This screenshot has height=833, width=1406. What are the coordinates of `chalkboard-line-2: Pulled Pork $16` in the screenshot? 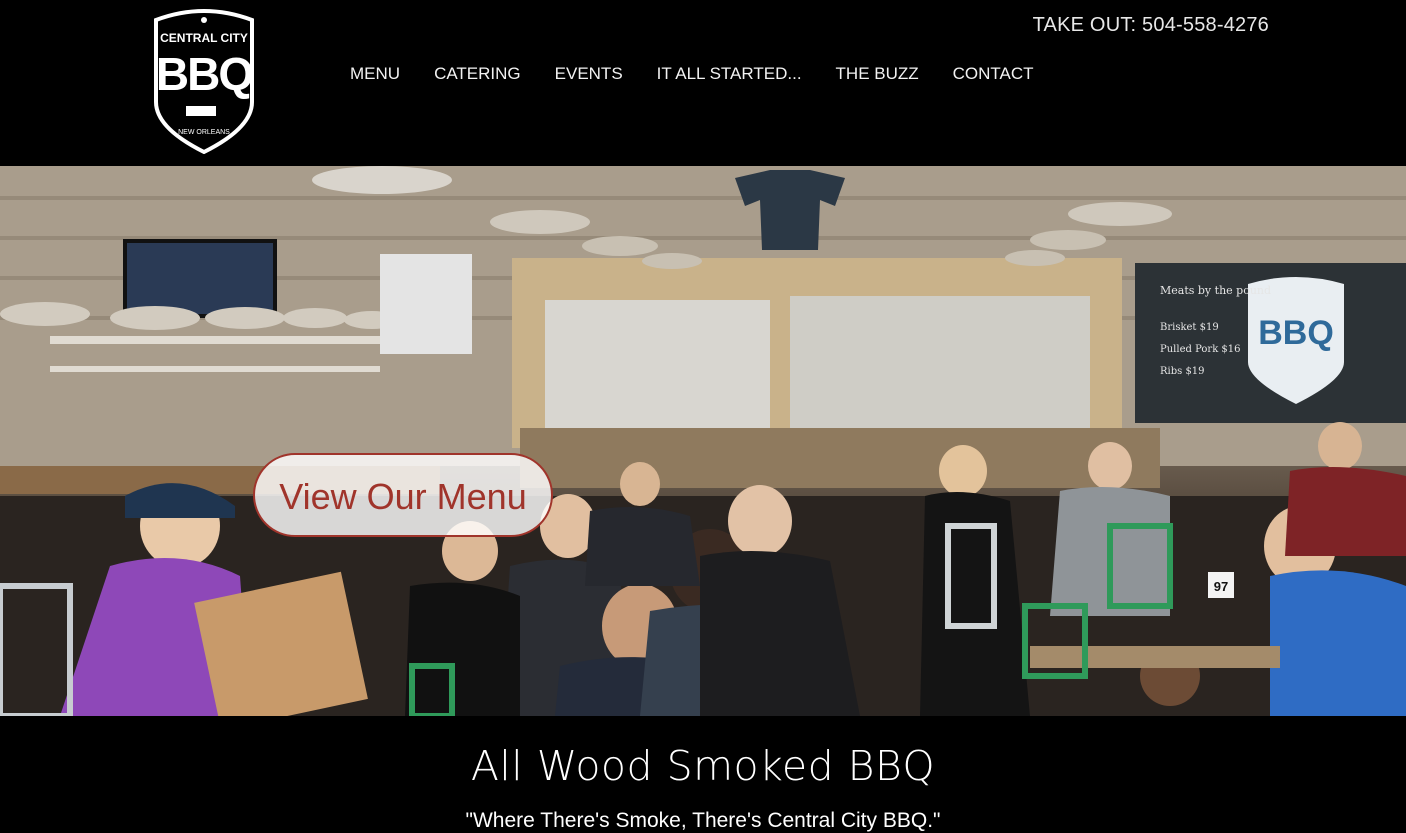 It's located at (1200, 349).